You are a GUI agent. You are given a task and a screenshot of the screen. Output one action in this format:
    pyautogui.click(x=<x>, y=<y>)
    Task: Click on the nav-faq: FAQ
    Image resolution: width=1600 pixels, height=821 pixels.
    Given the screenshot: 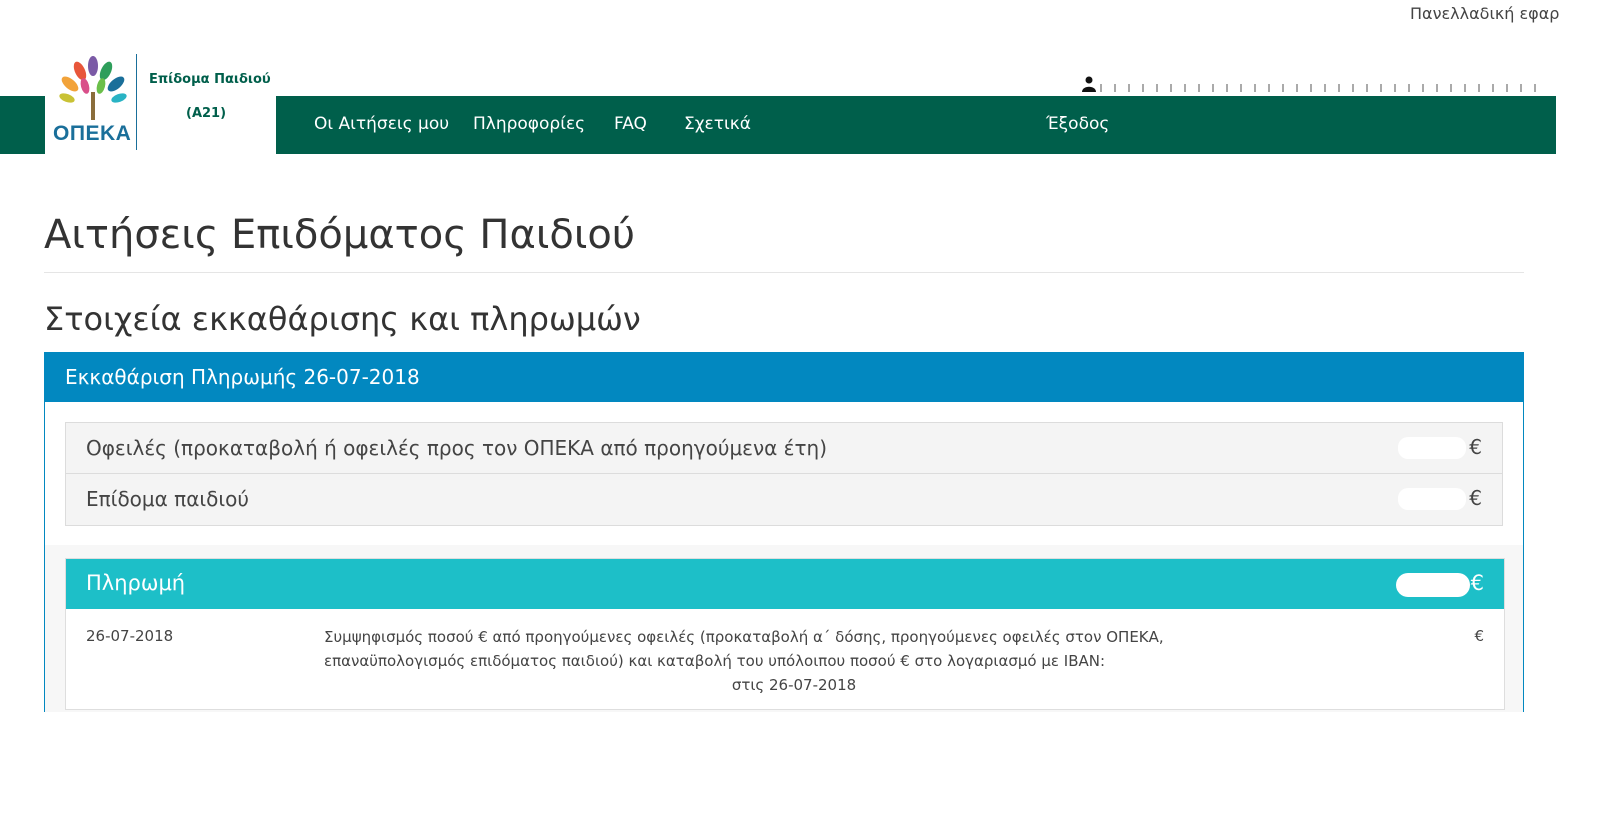 What is the action you would take?
    pyautogui.click(x=630, y=124)
    